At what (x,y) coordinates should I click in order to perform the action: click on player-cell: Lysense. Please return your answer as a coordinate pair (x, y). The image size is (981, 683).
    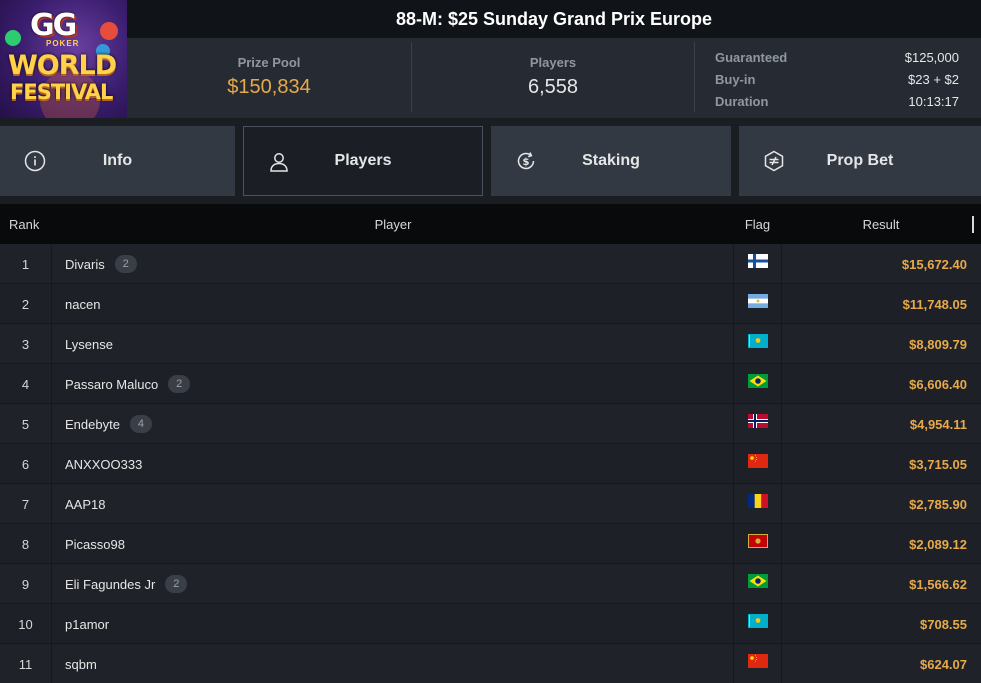
    Looking at the image, I should click on (89, 344).